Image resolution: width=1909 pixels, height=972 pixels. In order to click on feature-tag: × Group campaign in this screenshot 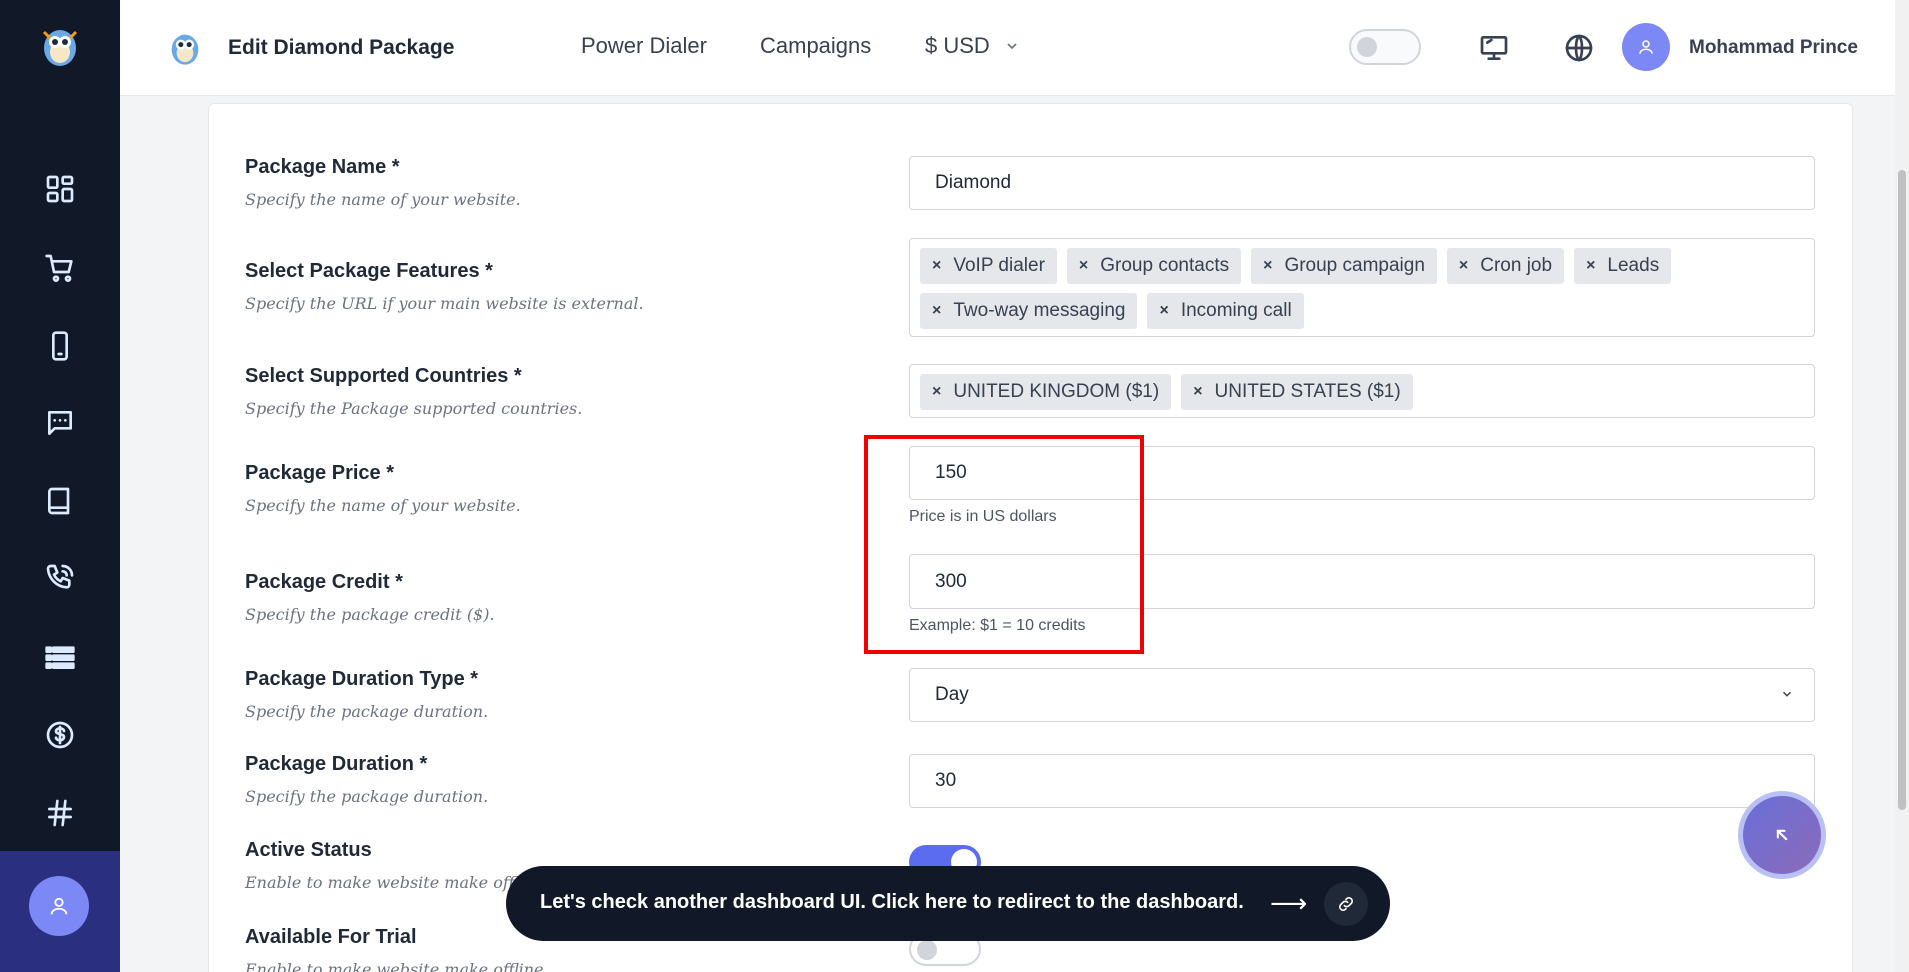, I will do `click(1344, 266)`.